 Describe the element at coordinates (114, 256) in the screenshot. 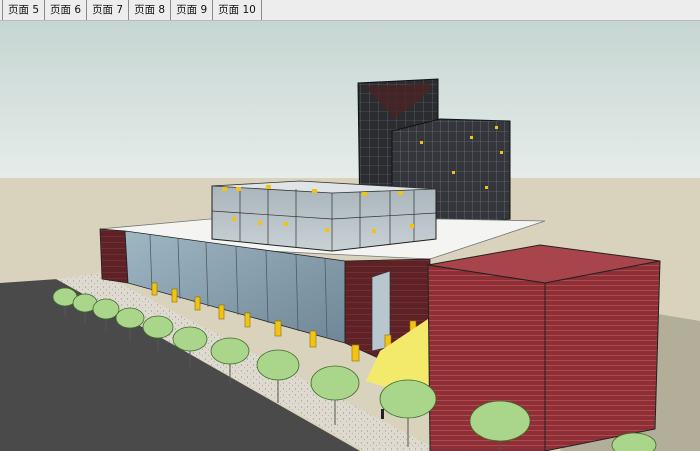

I see `podium-left-wall` at that location.